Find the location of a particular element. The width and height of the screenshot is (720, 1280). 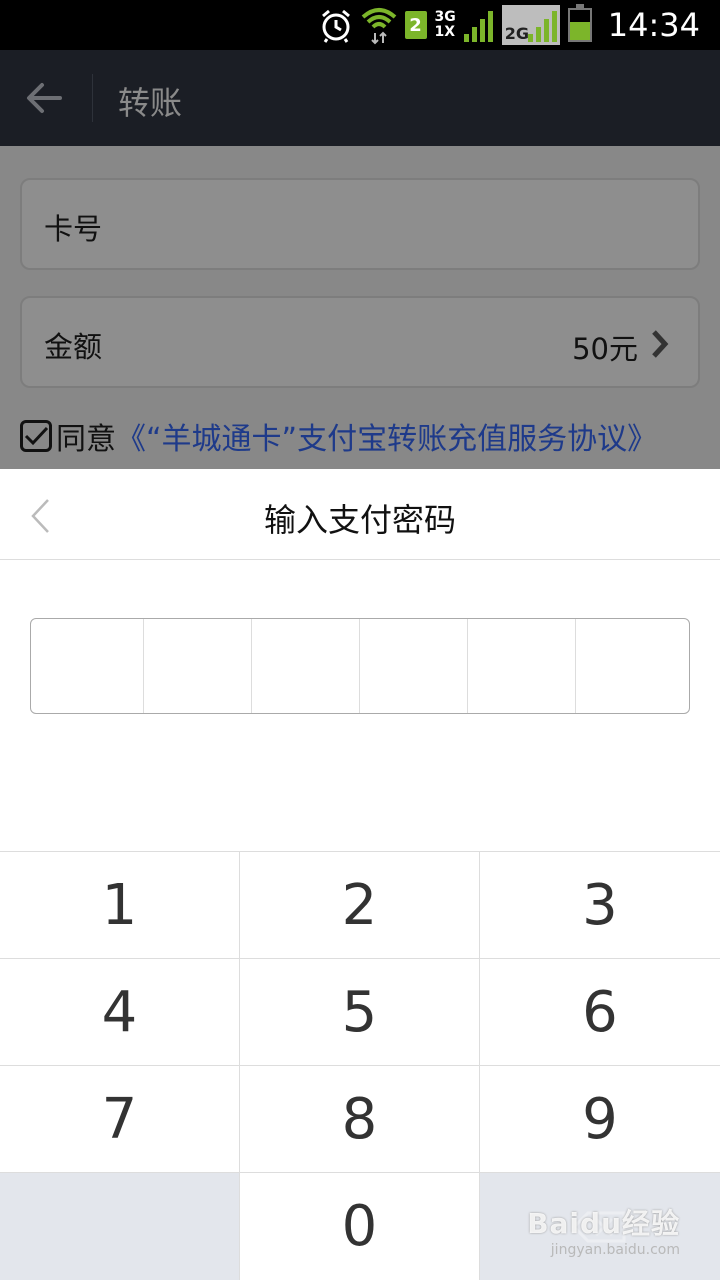

key-5: 5 is located at coordinates (360, 1012).